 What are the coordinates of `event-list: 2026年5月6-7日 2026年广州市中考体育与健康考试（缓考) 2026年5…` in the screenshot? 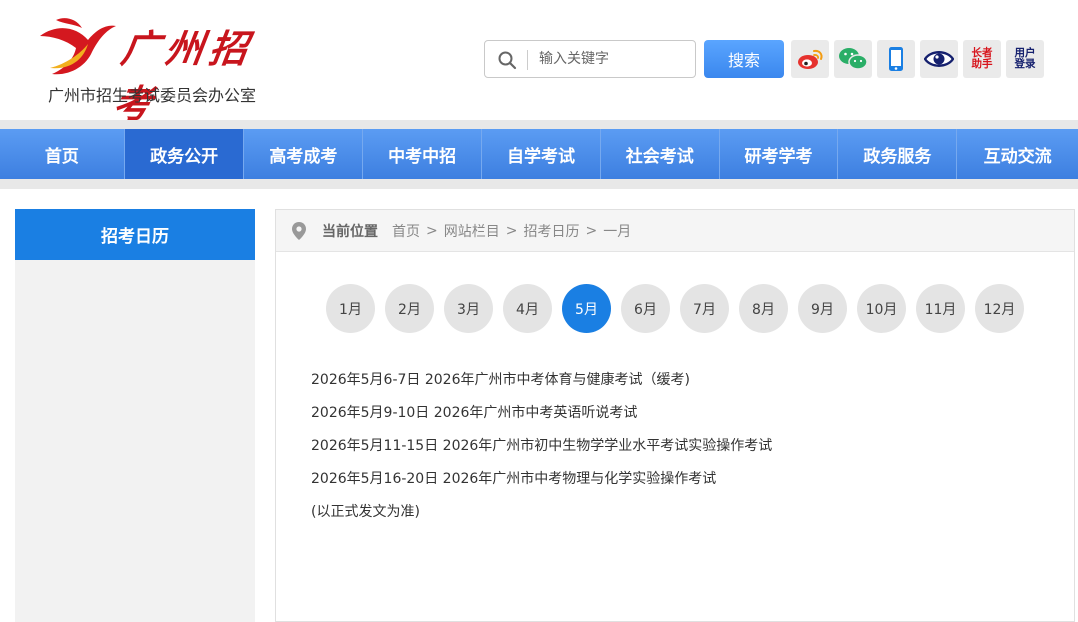 It's located at (541, 452).